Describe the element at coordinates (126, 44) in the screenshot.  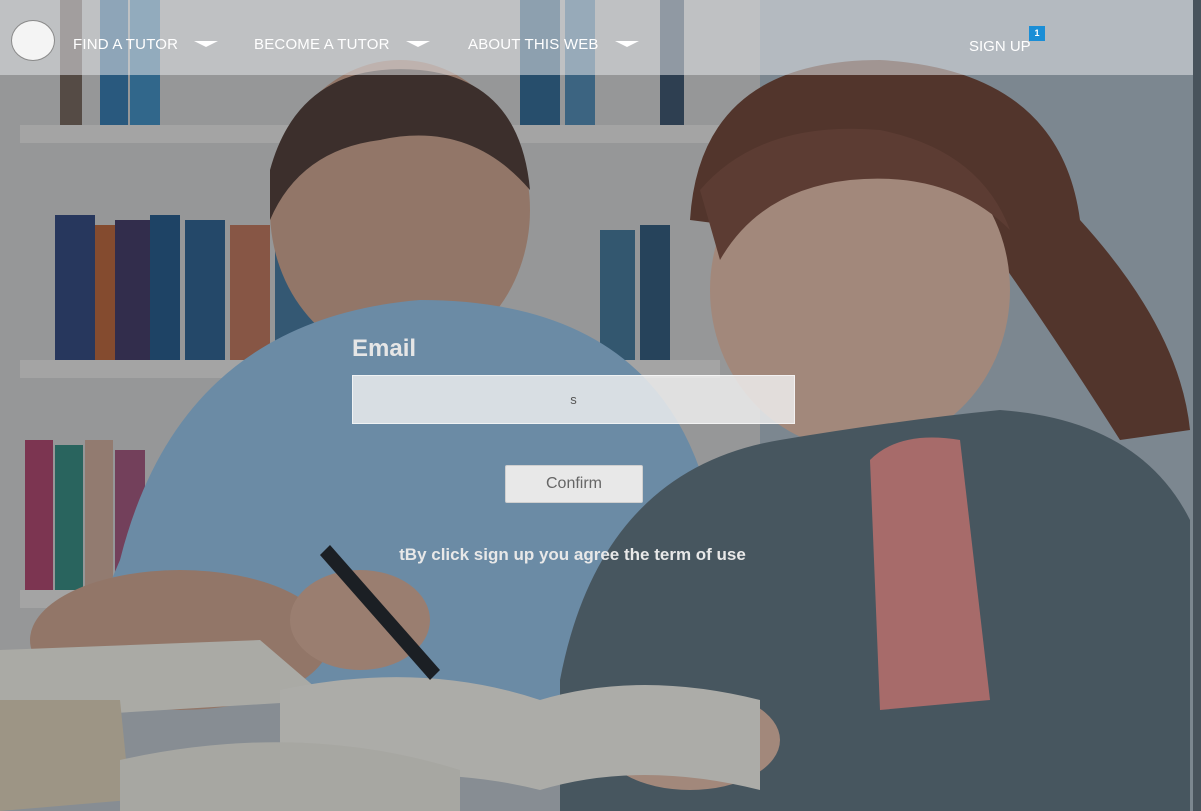
I see `nav-find-a-tutor-label: FIND A TUTOR` at that location.